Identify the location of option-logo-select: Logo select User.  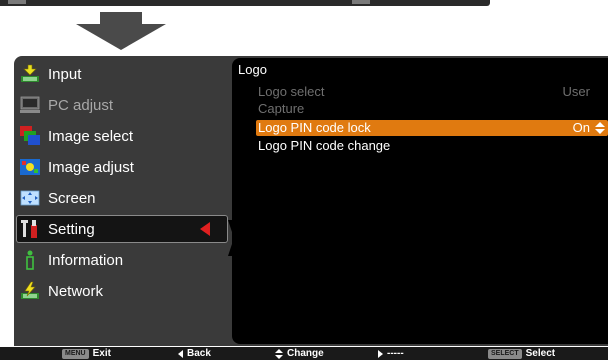
(432, 92).